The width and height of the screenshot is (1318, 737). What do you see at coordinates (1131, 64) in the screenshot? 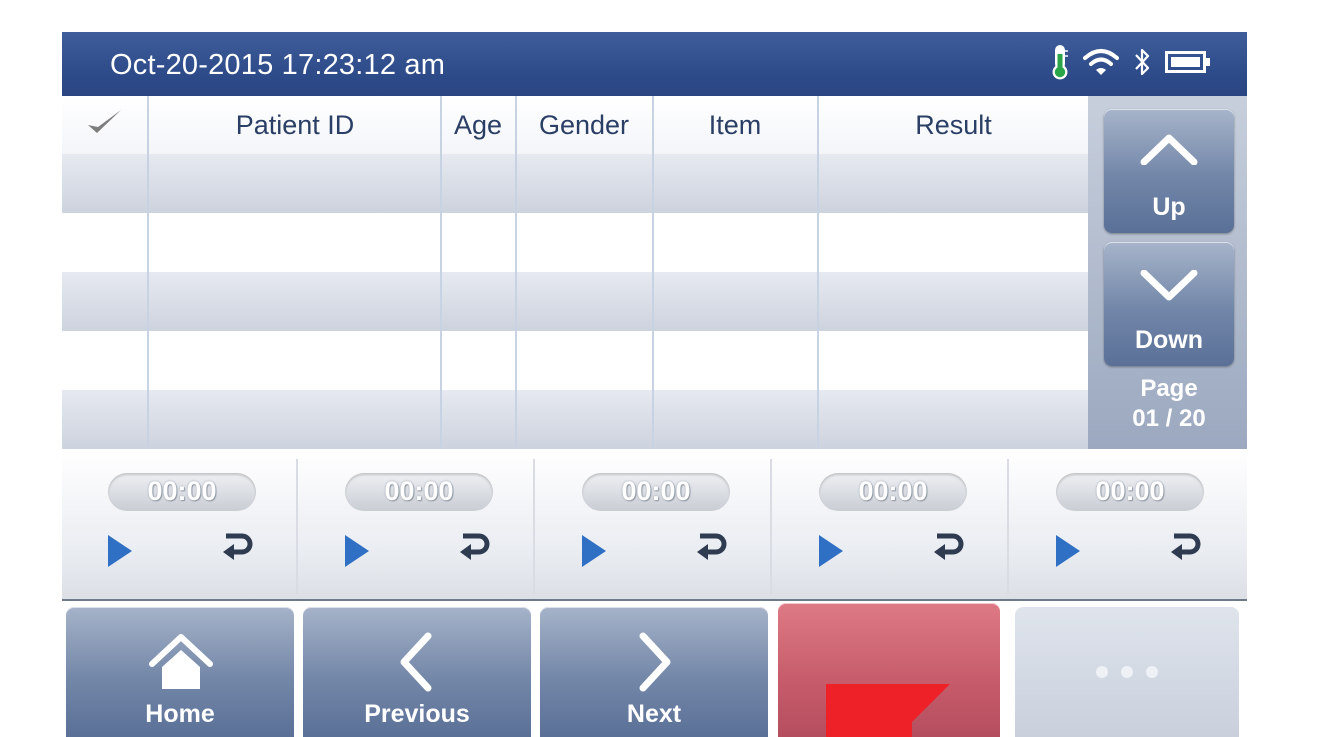
I see `status-icons` at bounding box center [1131, 64].